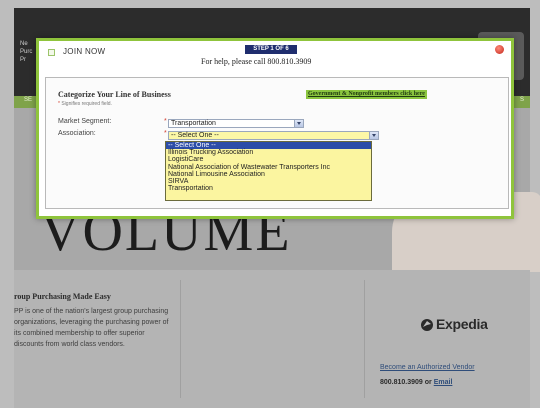 The image size is (540, 408). I want to click on association-option: Transportation, so click(268, 188).